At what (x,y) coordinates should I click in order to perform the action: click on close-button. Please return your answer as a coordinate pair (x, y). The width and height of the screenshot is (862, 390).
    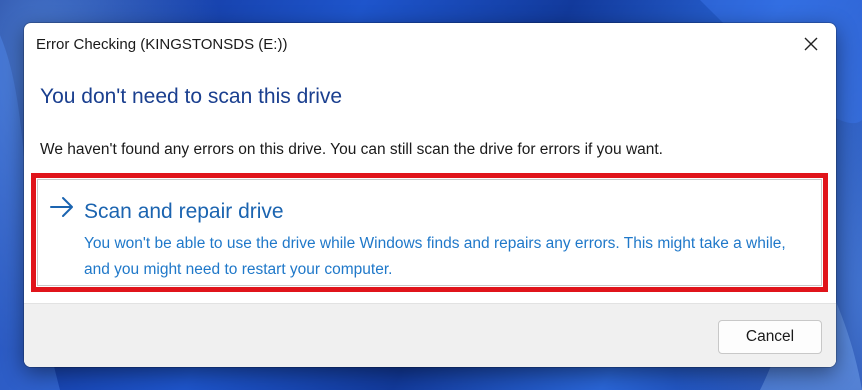
    Looking at the image, I should click on (811, 44).